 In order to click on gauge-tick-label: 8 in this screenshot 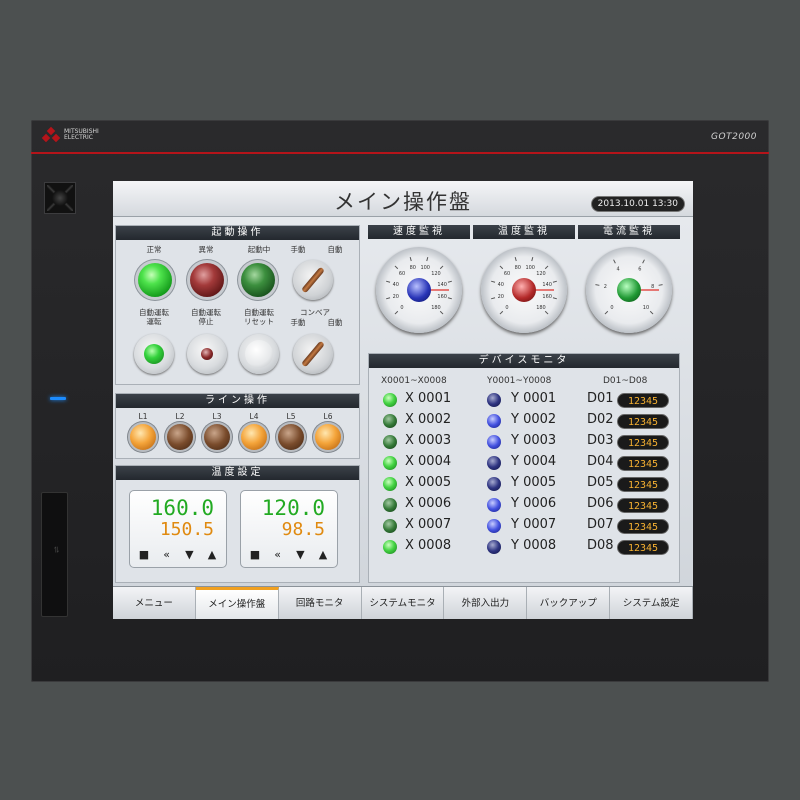, I will do `click(652, 287)`.